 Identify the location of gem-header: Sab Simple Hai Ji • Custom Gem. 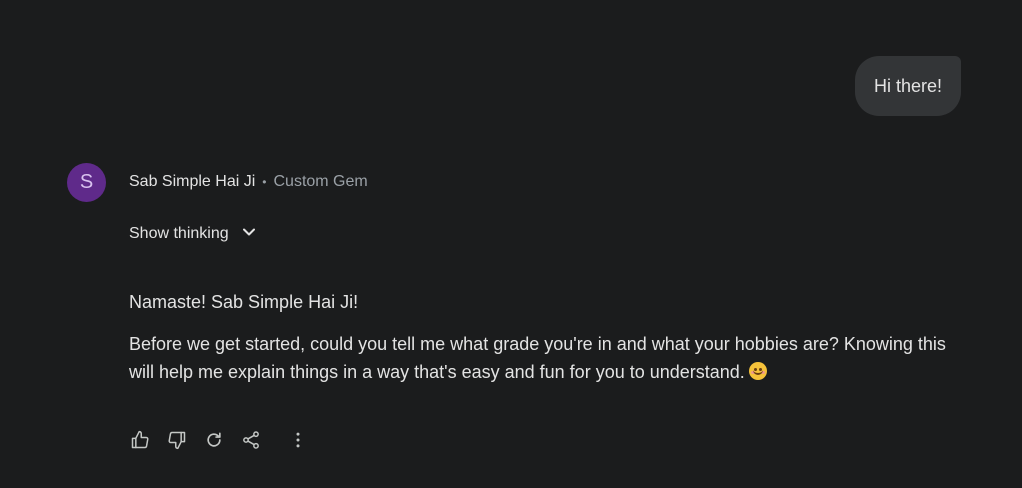
(248, 182).